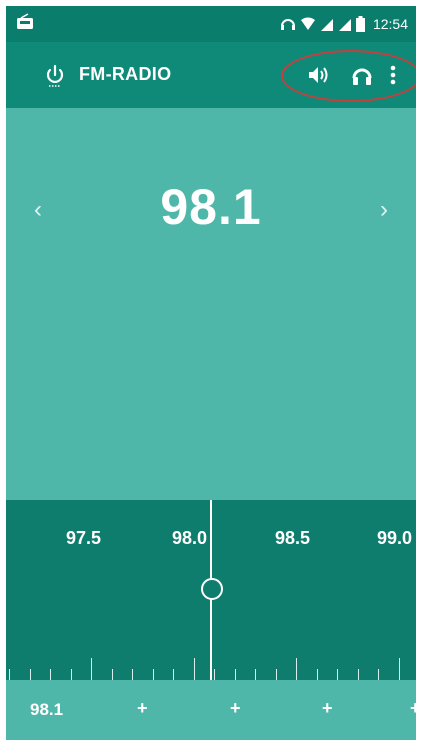 The width and height of the screenshot is (426, 743). Describe the element at coordinates (413, 708) in the screenshot. I see `add-favorite-button-4: +` at that location.